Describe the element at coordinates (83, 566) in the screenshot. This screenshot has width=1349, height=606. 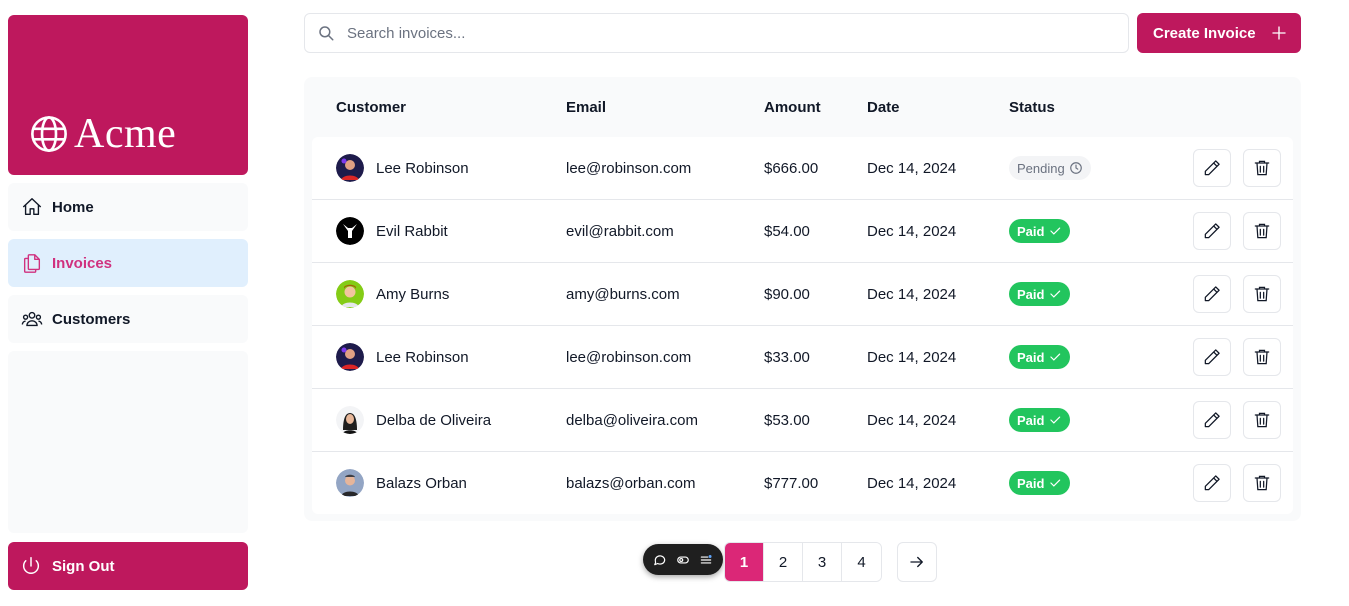
I see `sign-out-label: Sign Out` at that location.